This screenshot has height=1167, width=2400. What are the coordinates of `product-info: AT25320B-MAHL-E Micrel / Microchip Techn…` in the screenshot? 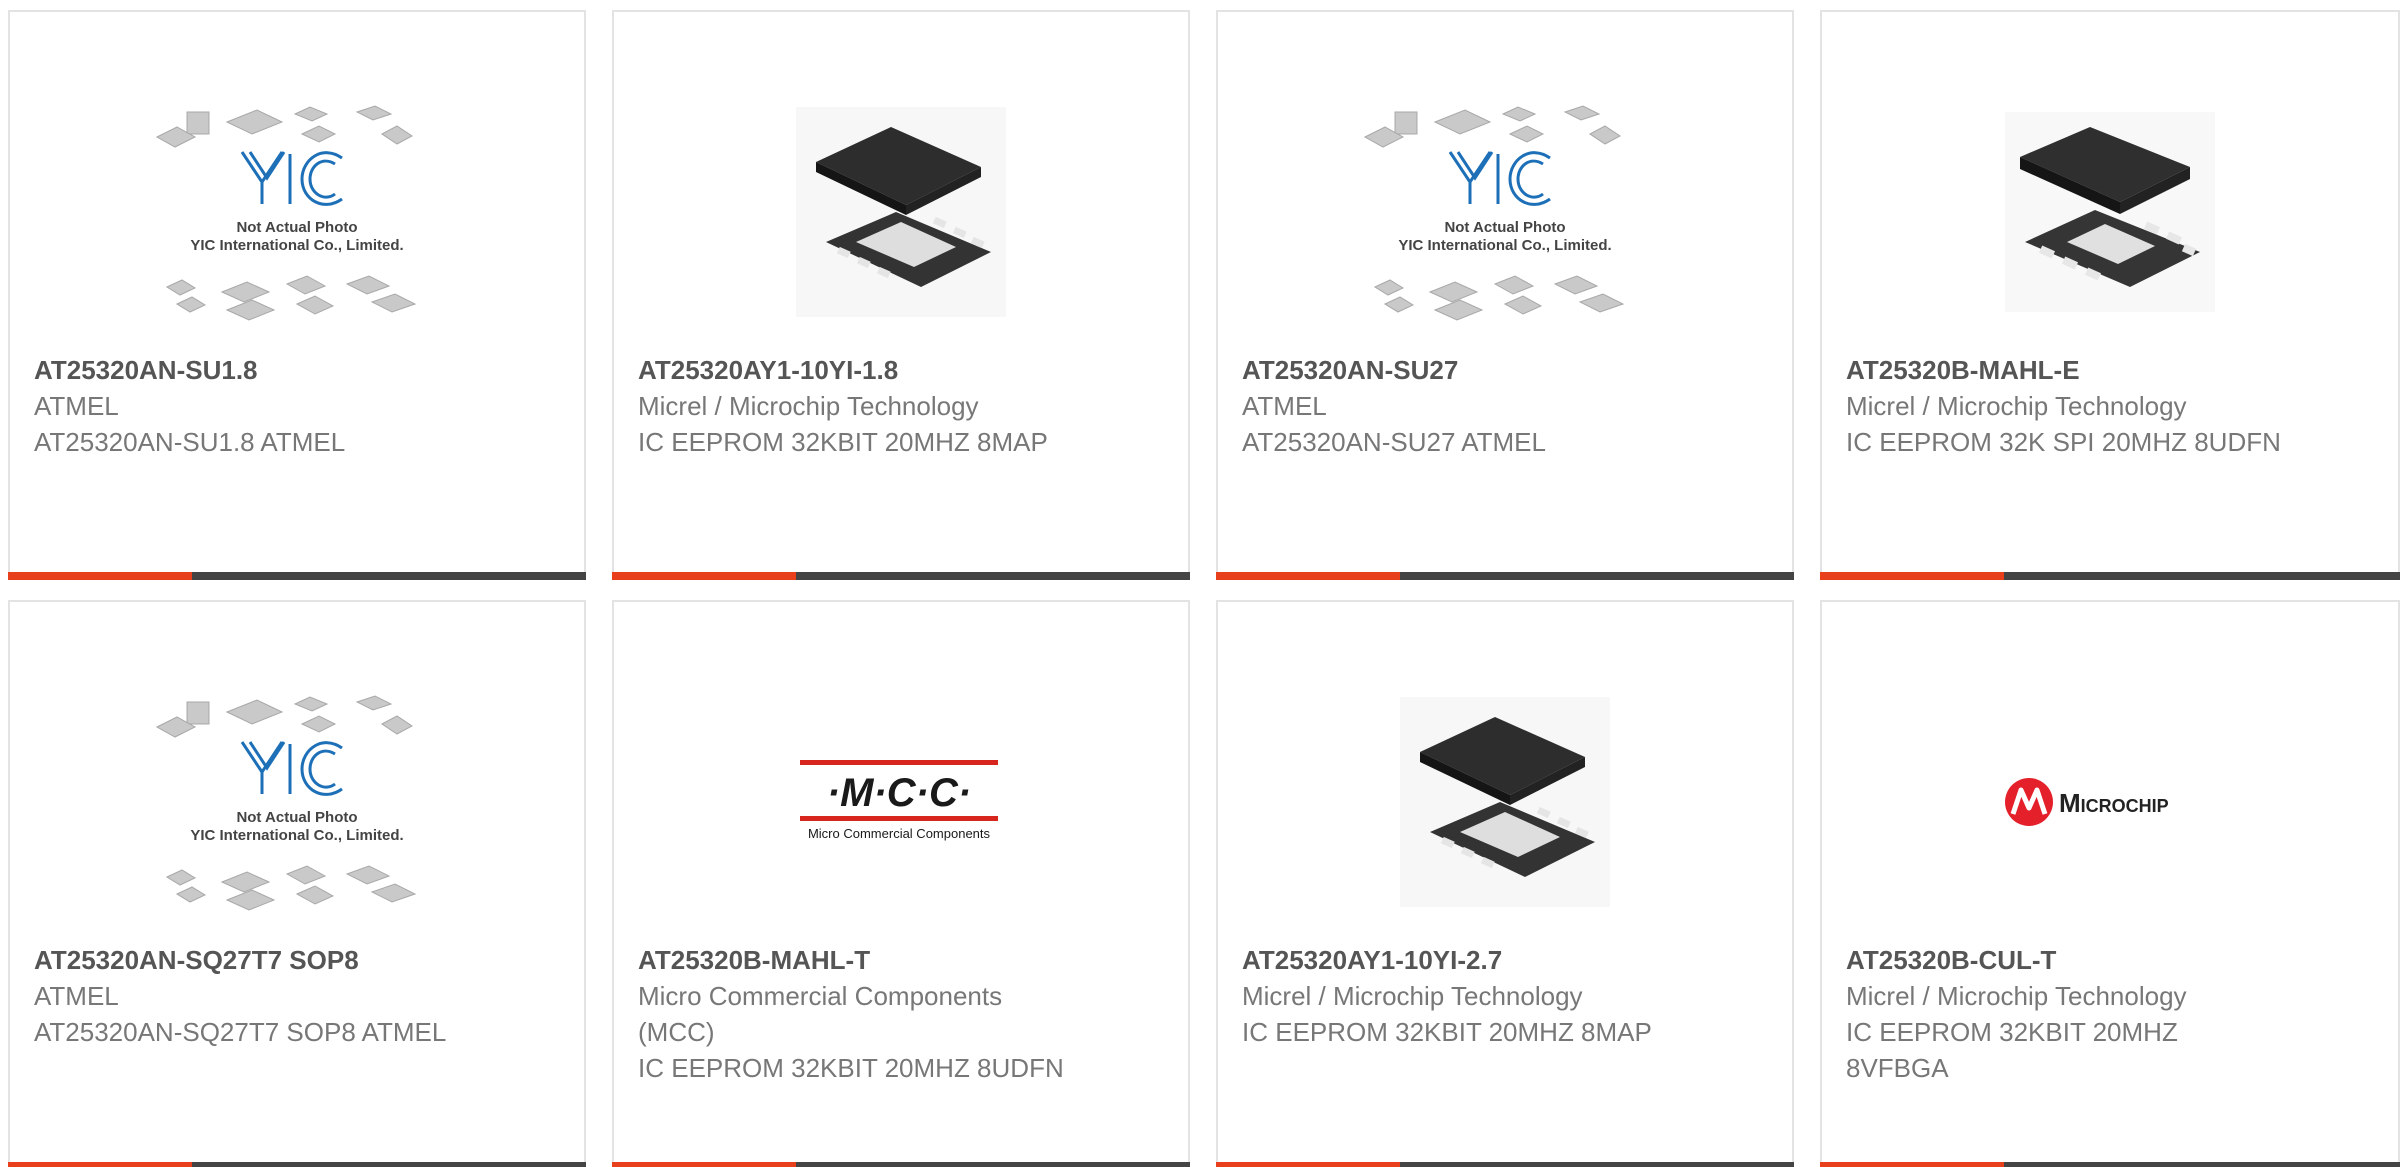 It's located at (2066, 406).